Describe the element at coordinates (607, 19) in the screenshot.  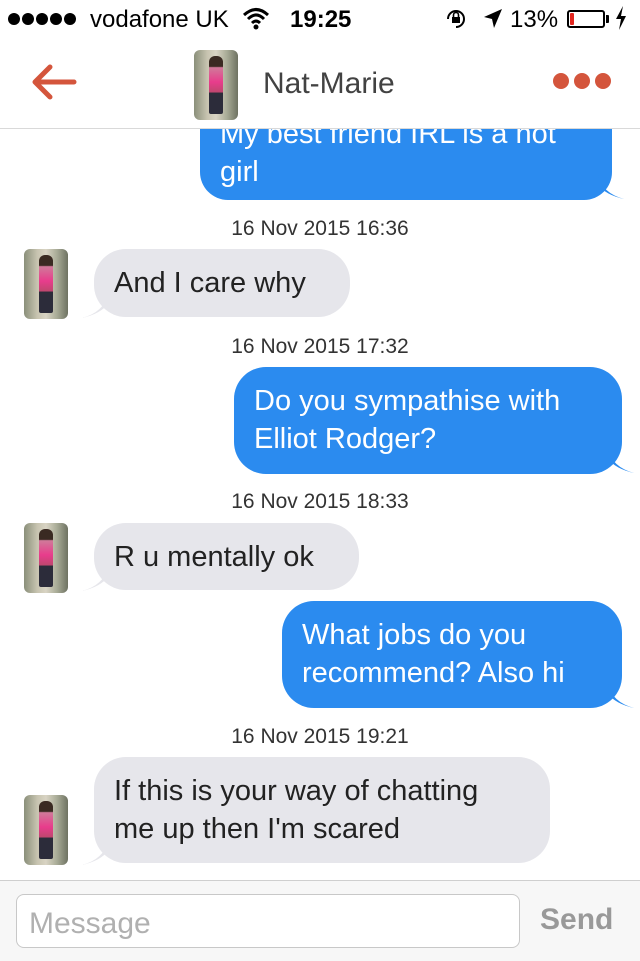
I see `battery-tip` at that location.